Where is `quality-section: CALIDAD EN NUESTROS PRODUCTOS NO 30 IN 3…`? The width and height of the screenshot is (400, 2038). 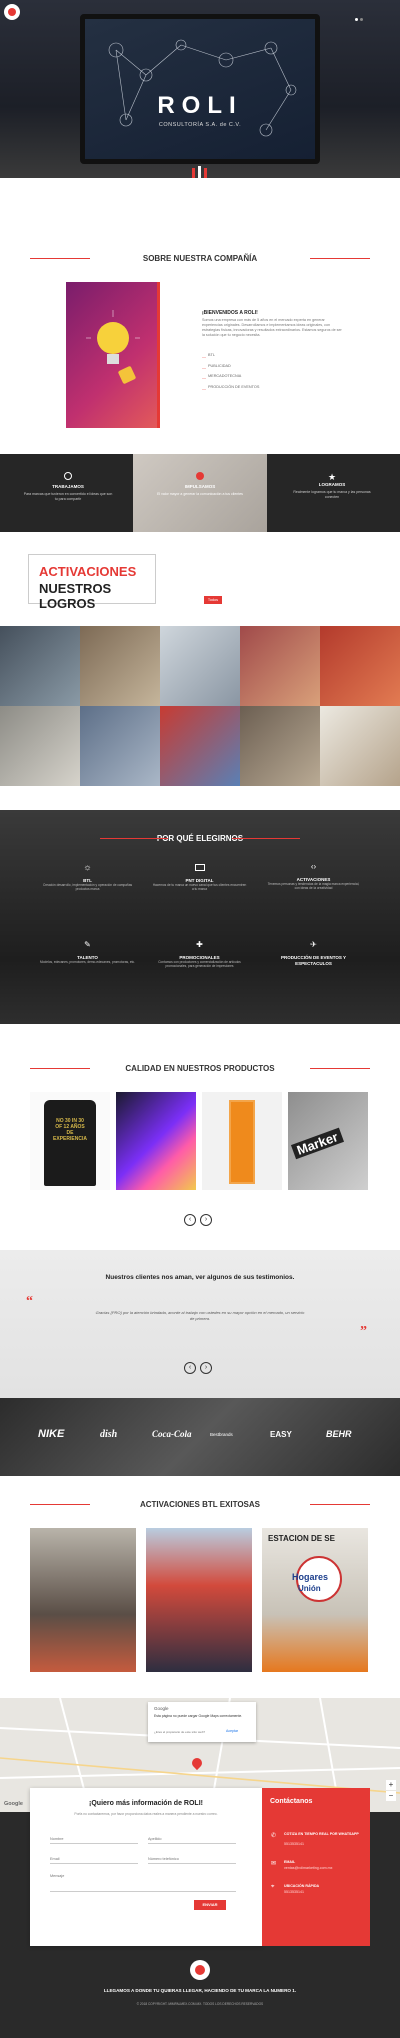
quality-section: CALIDAD EN NUESTROS PRODUCTOS NO 30 IN 3… is located at coordinates (200, 1137).